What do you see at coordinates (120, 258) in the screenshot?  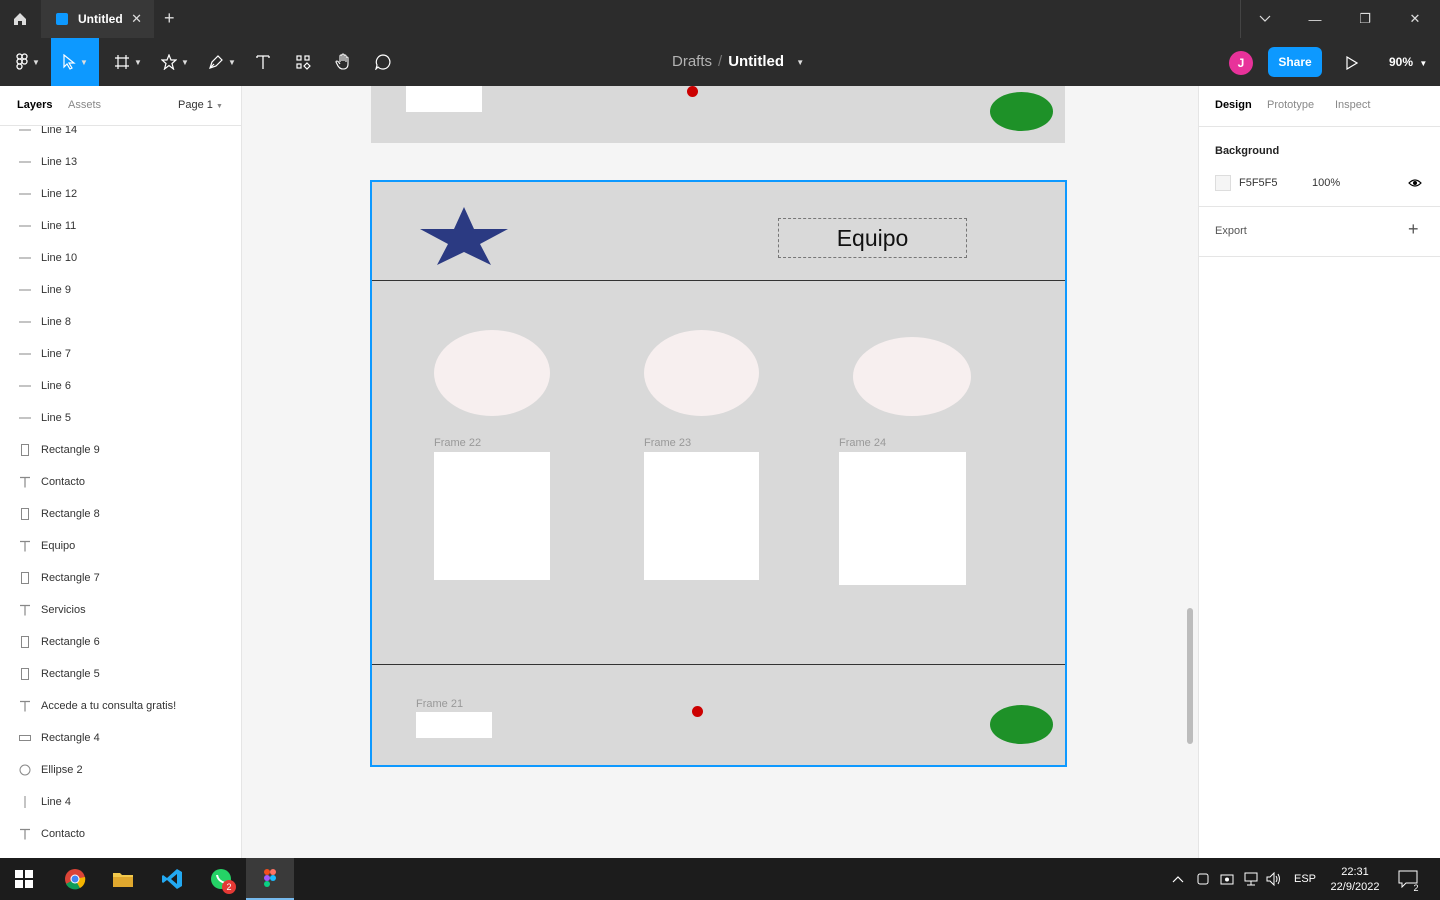 I see `layer-item: Line 10` at bounding box center [120, 258].